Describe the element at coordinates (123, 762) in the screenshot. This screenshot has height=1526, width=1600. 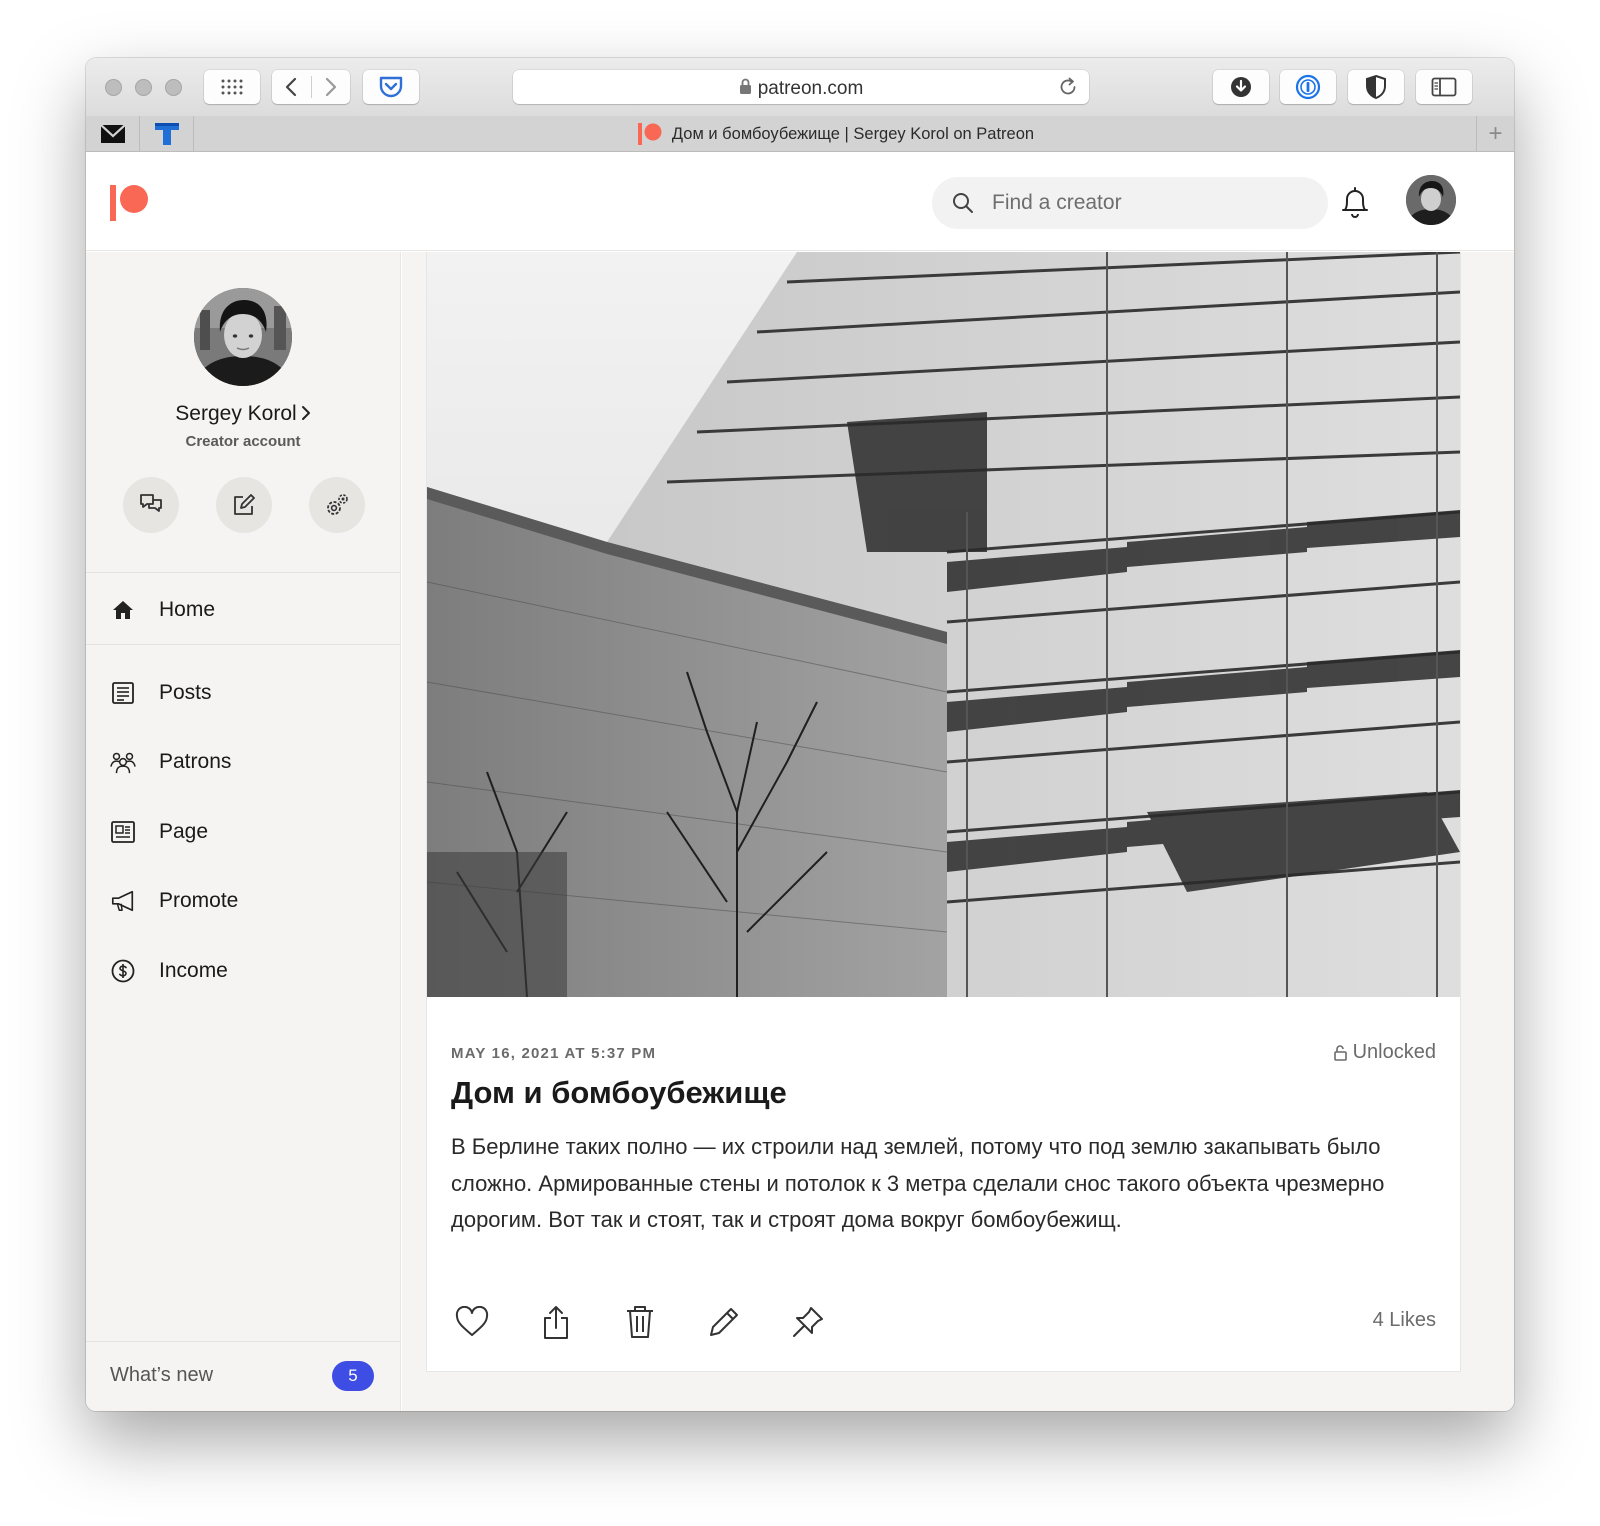
I see `patrons-icon` at that location.